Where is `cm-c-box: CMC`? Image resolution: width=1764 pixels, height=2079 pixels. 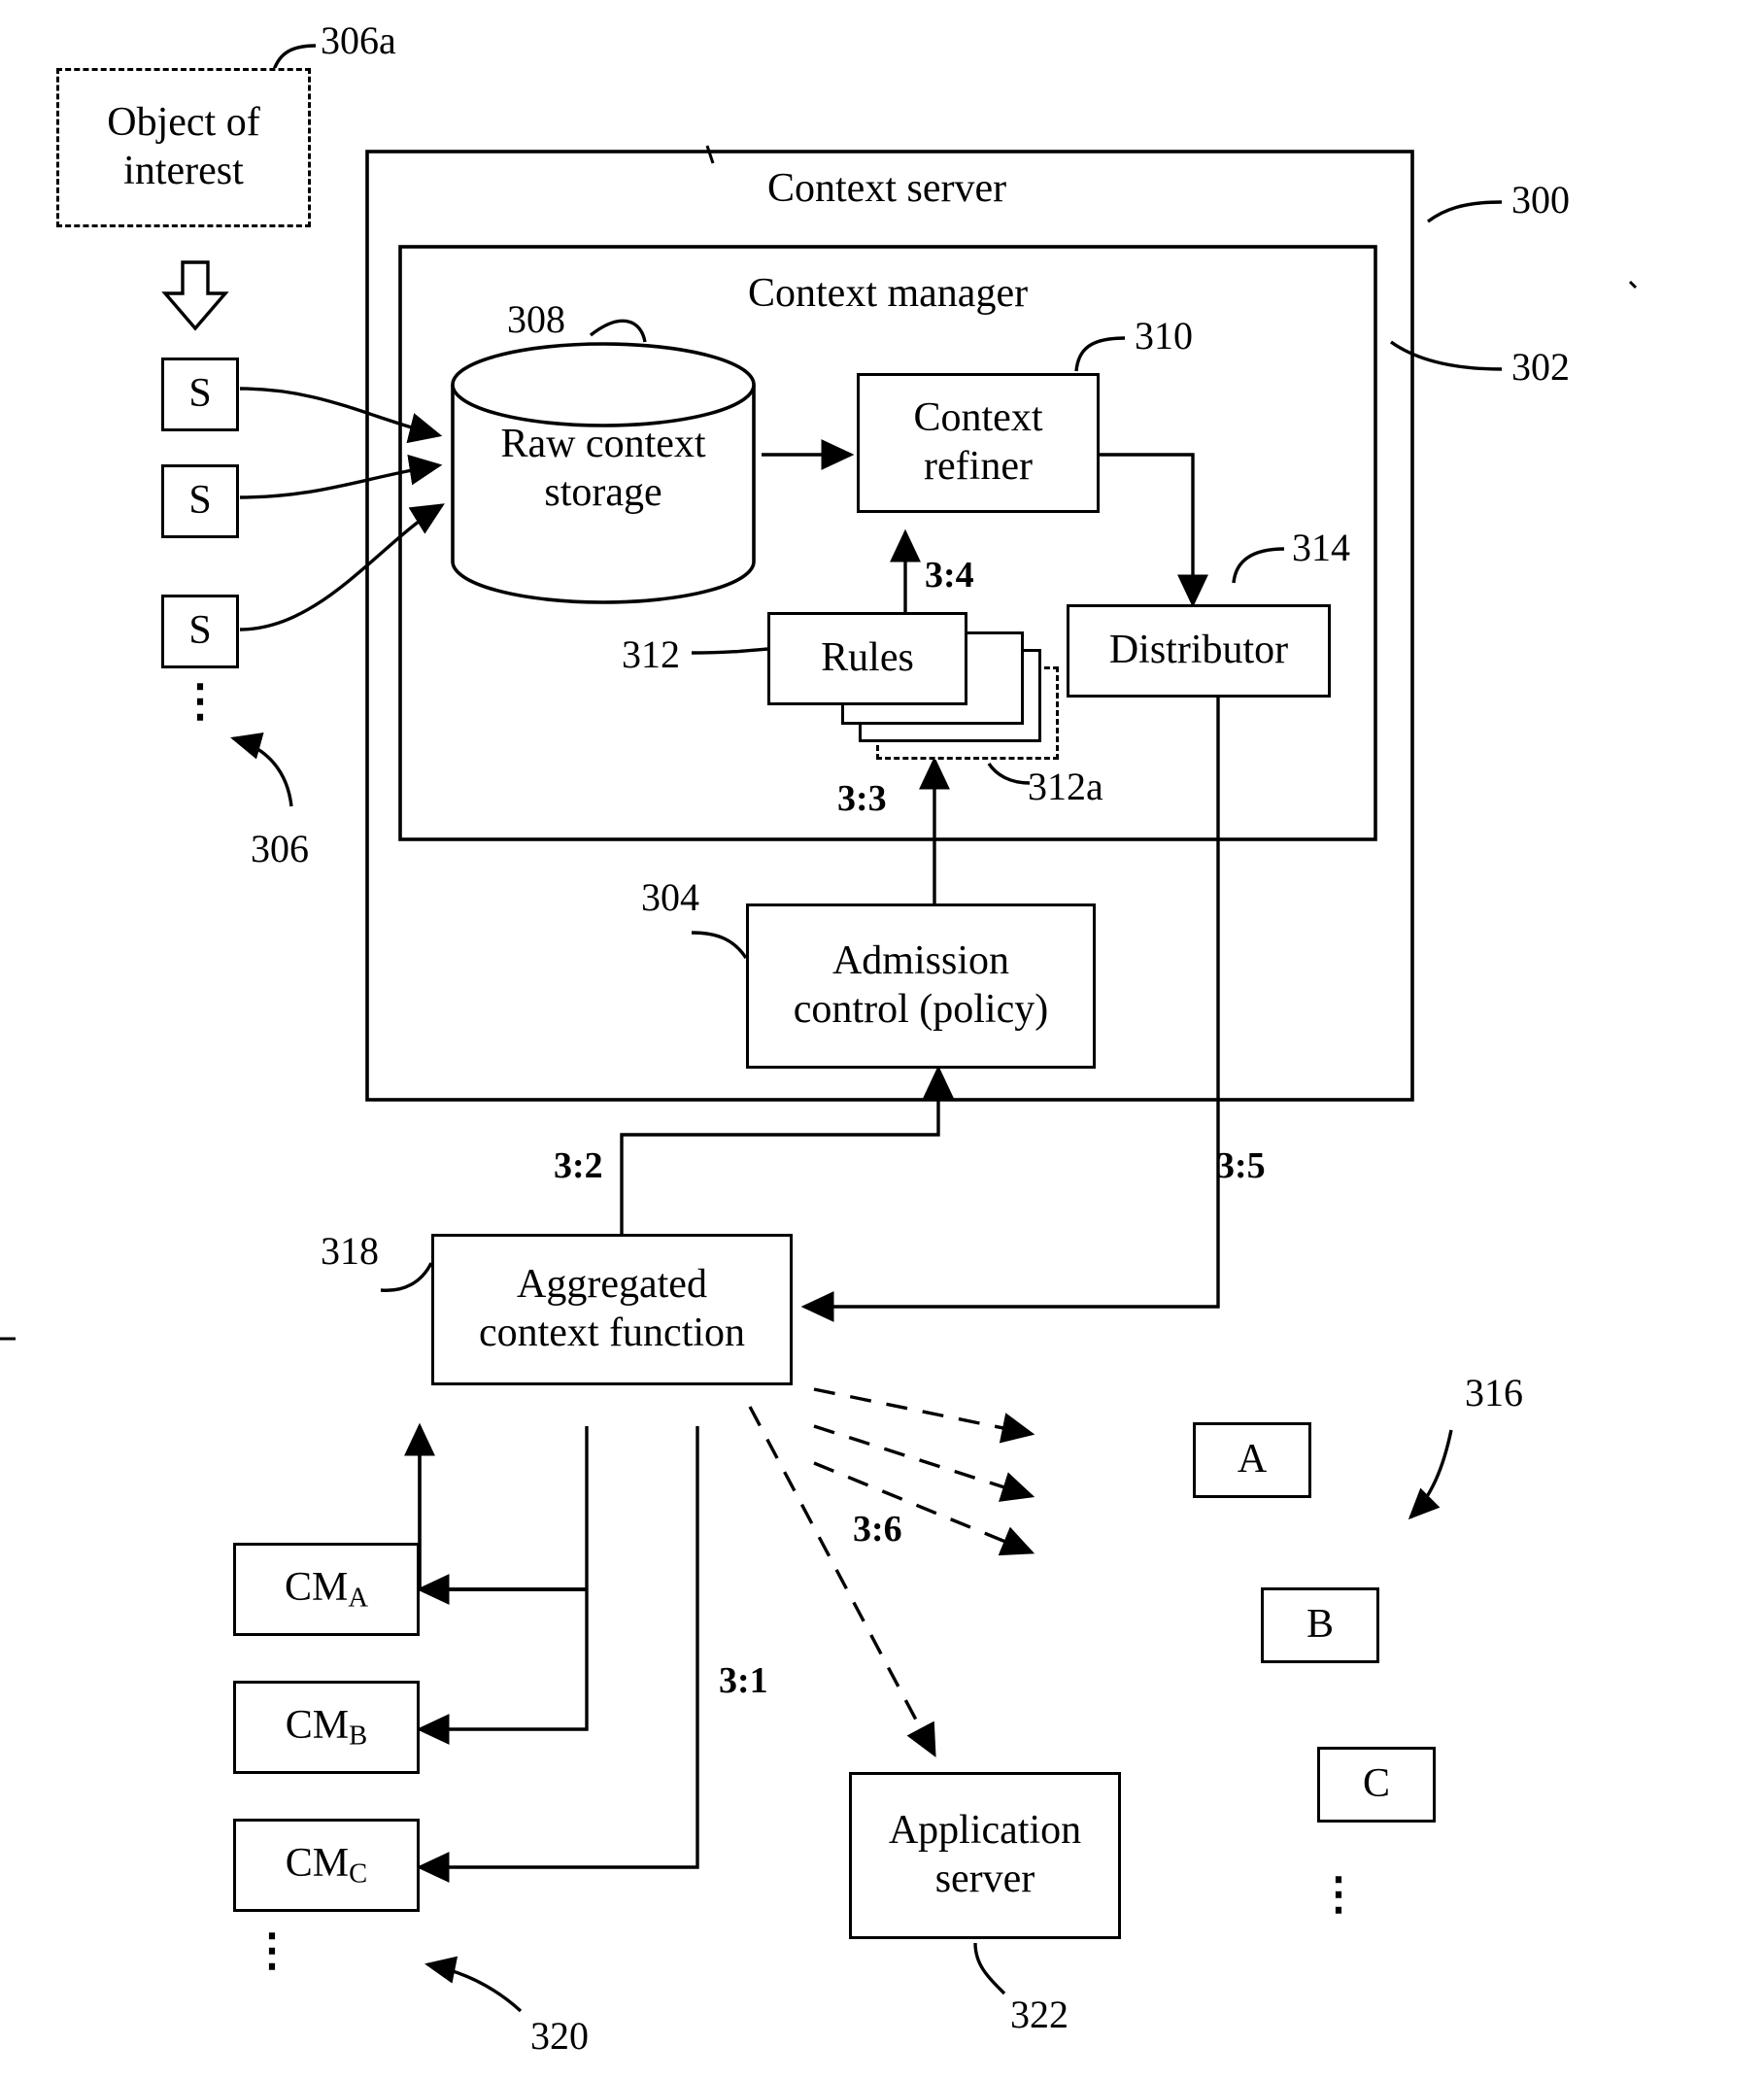 cm-c-box: CMC is located at coordinates (326, 1866).